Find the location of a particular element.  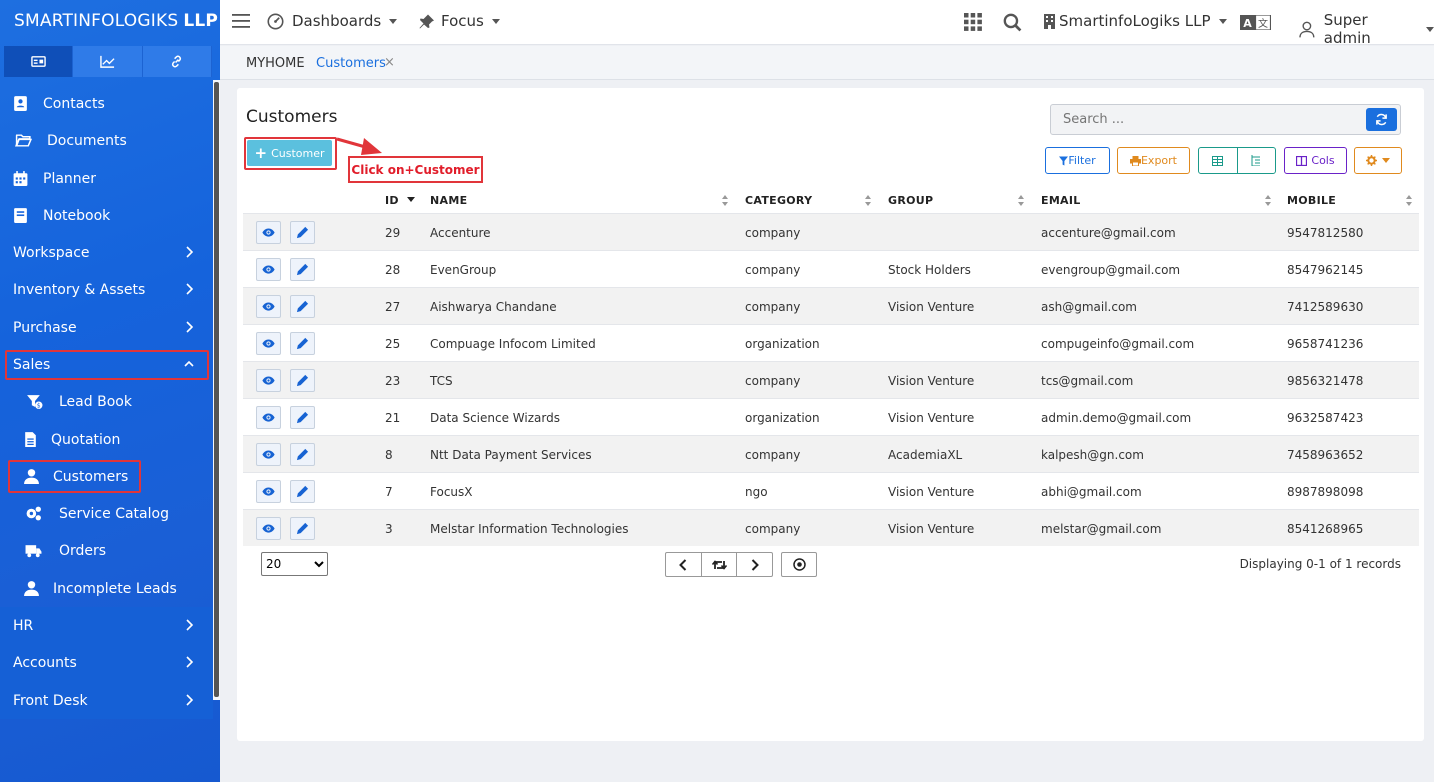

company-selector: SmartinfoLogiks LLP is located at coordinates (1135, 21).